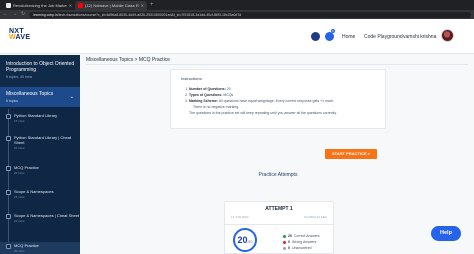 The image size is (474, 254). What do you see at coordinates (34, 191) in the screenshot?
I see `sidebar-item-label: Scope & Namespaces` at bounding box center [34, 191].